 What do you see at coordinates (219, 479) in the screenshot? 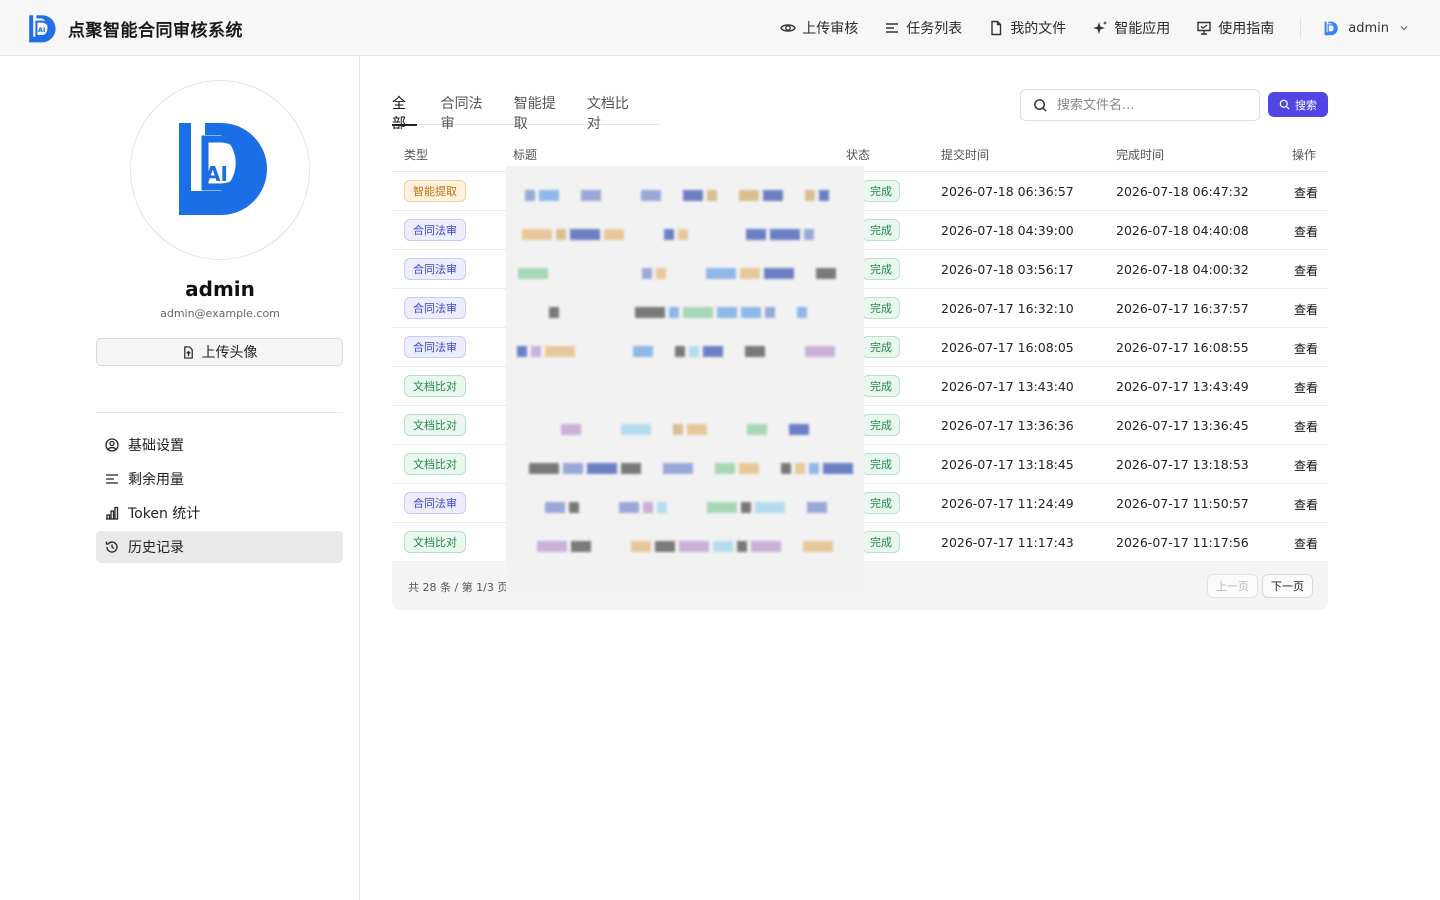
I see `sidebar-item-remaining-usage: 剩余用量` at bounding box center [219, 479].